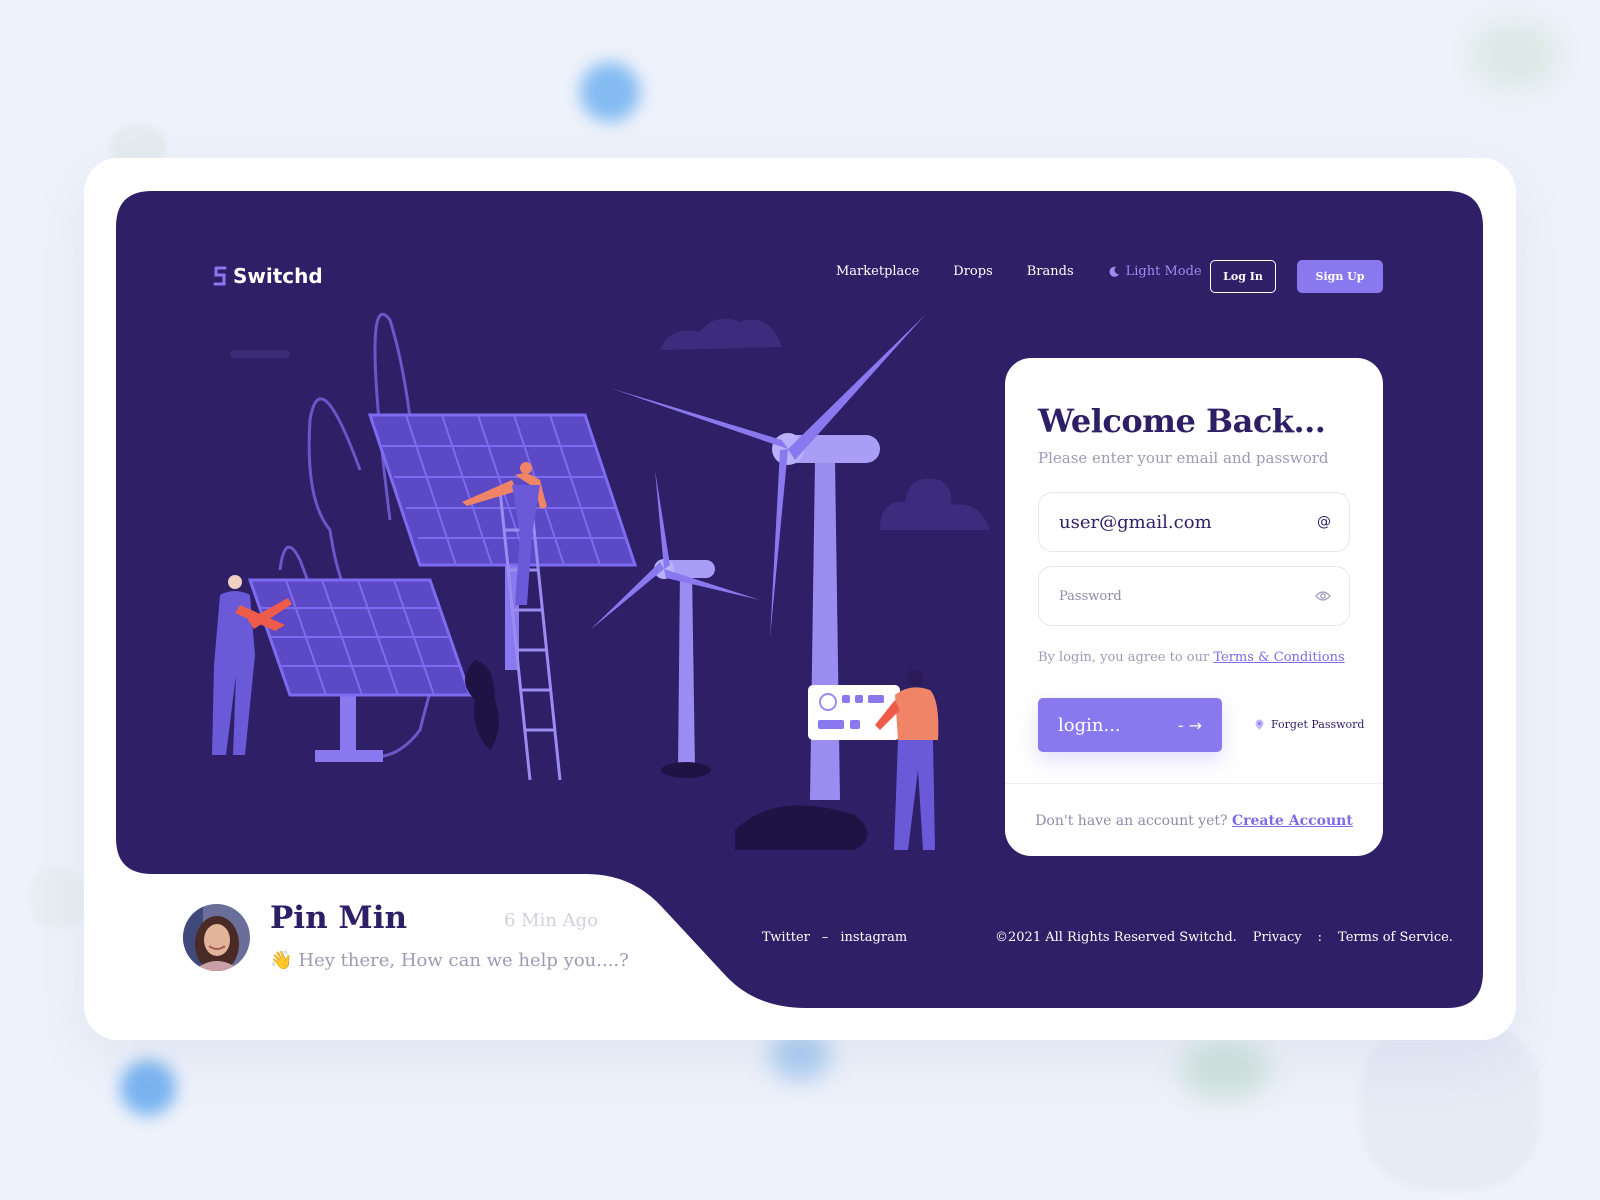 This screenshot has width=1600, height=1200. Describe the element at coordinates (1183, 458) in the screenshot. I see `login-subtitle: Please enter your email and password` at that location.